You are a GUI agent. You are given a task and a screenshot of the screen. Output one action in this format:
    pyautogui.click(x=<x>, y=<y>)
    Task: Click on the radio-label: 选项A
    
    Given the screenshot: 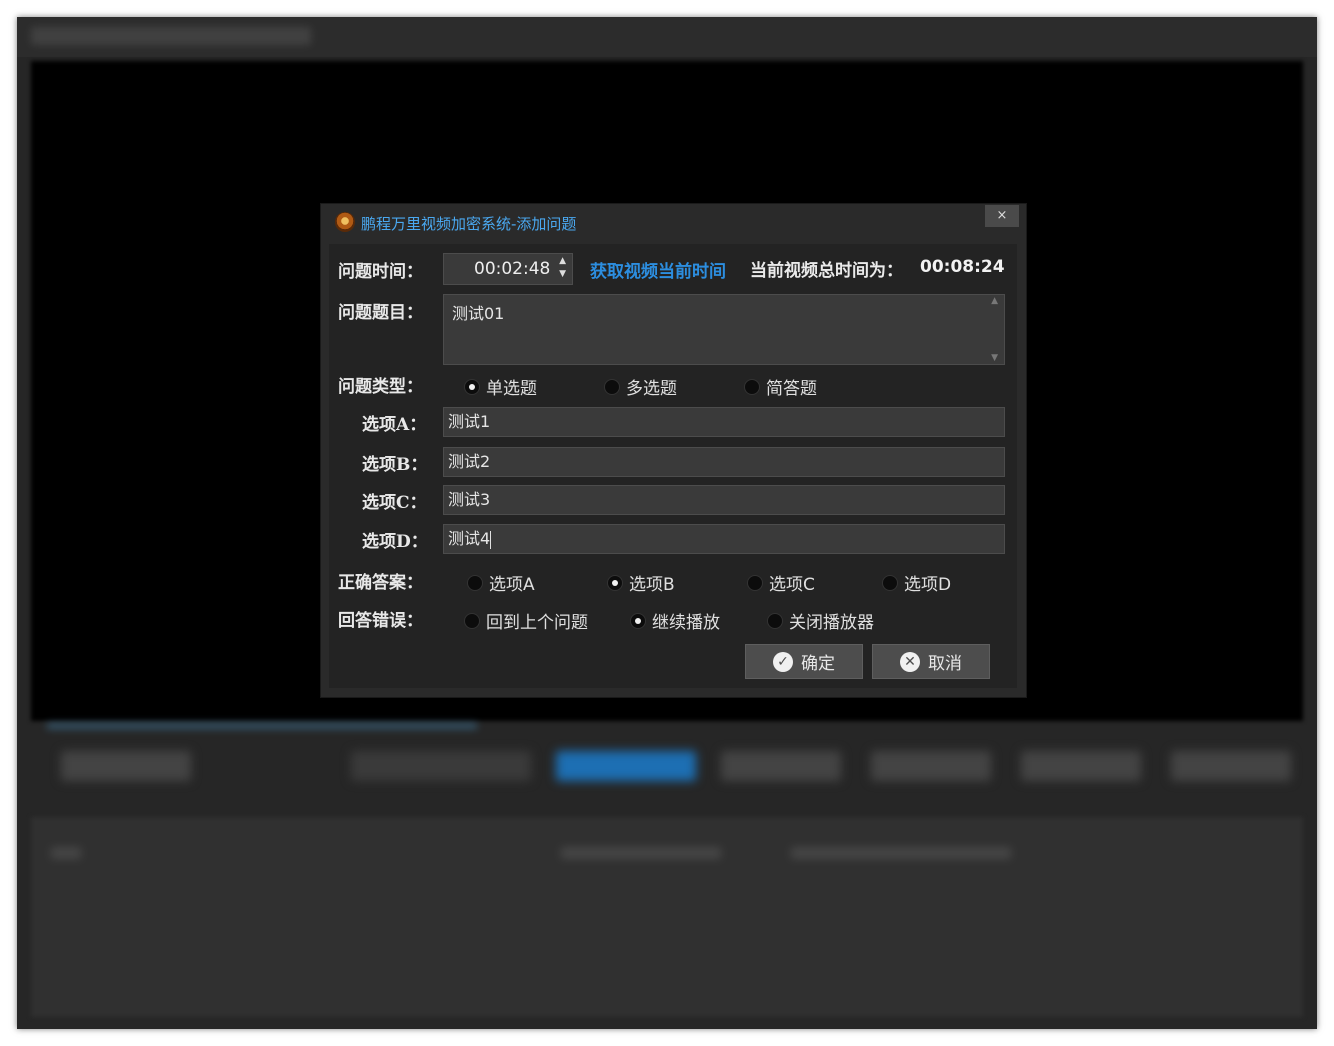 What is the action you would take?
    pyautogui.click(x=512, y=585)
    